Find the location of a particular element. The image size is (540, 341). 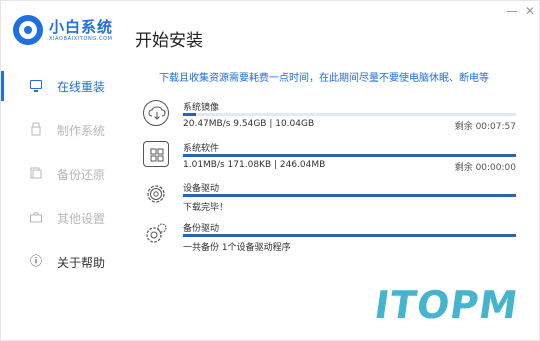

sidebar-item-backup-restore: 备份还原 is located at coordinates (60, 174).